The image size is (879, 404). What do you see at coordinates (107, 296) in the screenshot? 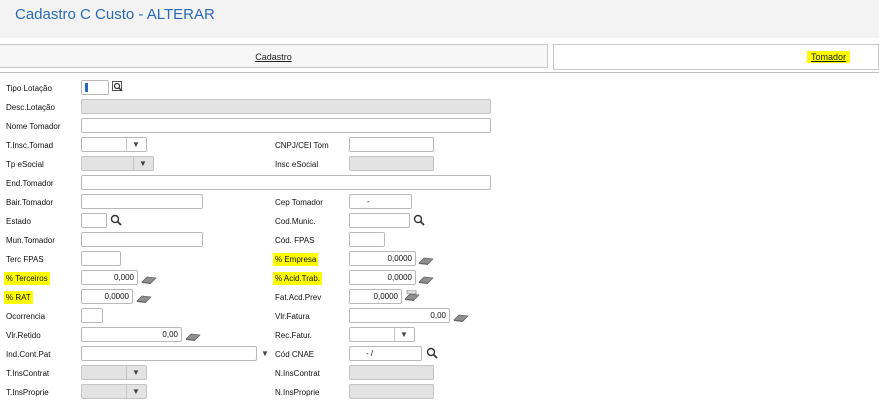
I see `pct-rat-input: 0,0000` at bounding box center [107, 296].